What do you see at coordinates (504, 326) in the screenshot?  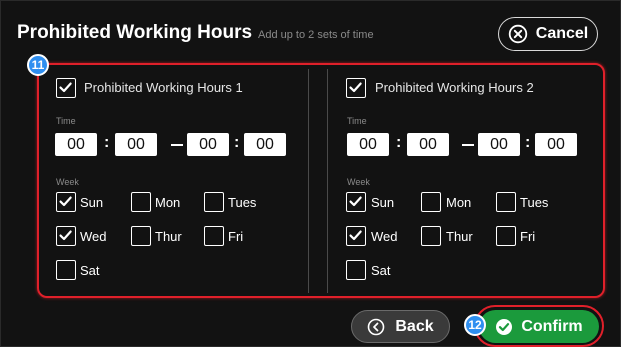 I see `circle-check-icon` at bounding box center [504, 326].